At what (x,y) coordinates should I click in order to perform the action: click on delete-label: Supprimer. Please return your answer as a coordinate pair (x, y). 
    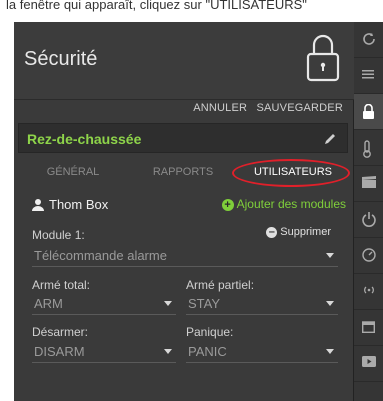
    Looking at the image, I should click on (305, 232).